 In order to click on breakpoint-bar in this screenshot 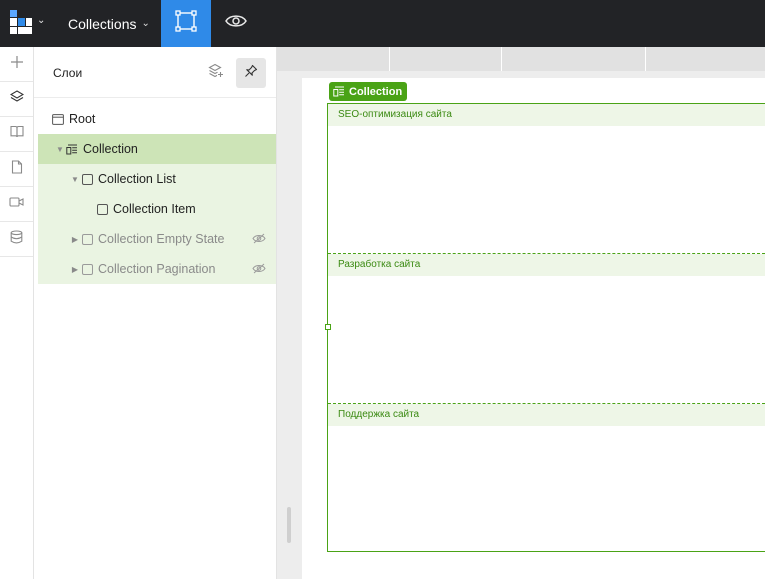, I will do `click(521, 59)`.